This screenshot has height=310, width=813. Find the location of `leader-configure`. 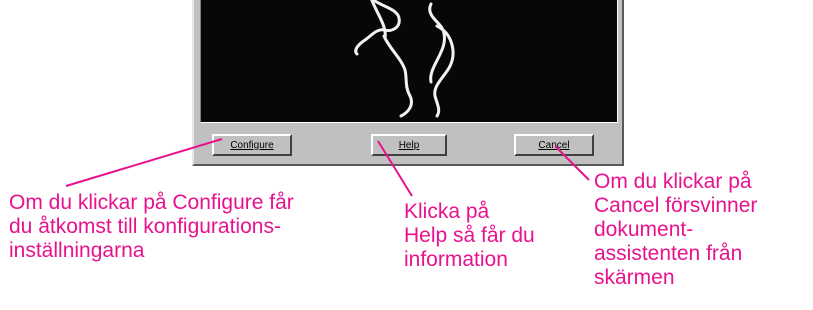

leader-configure is located at coordinates (144, 162).